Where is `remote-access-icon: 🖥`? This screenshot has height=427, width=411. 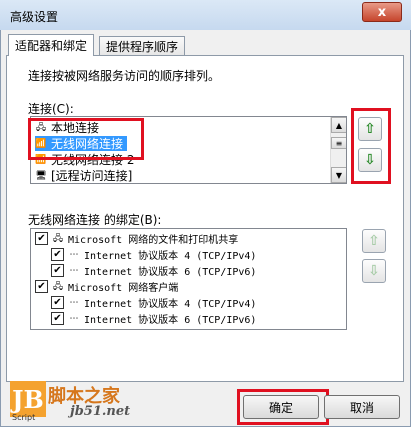
remote-access-icon: 🖥 is located at coordinates (41, 175).